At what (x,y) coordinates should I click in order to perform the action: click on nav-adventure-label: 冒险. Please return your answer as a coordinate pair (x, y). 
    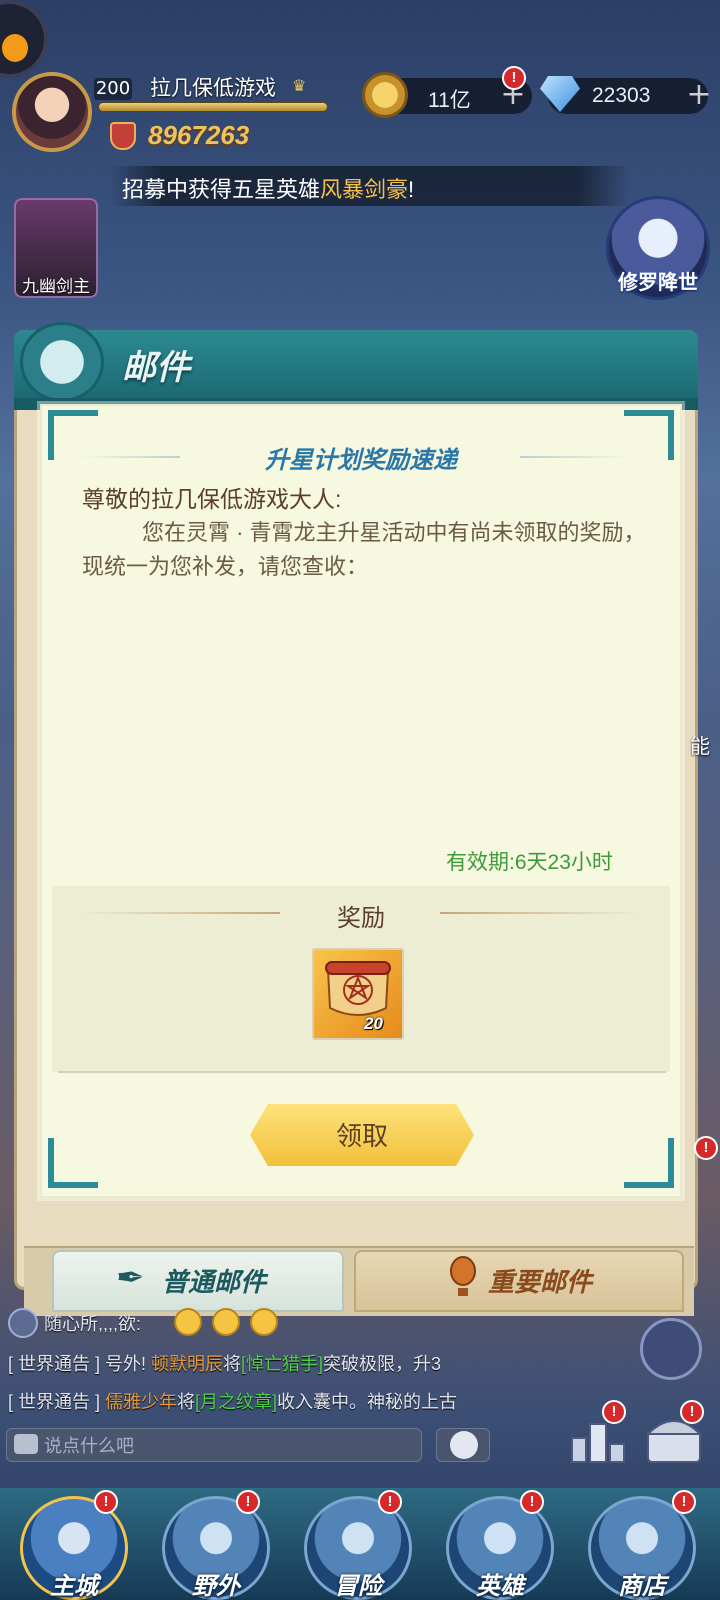
    Looking at the image, I should click on (358, 1586).